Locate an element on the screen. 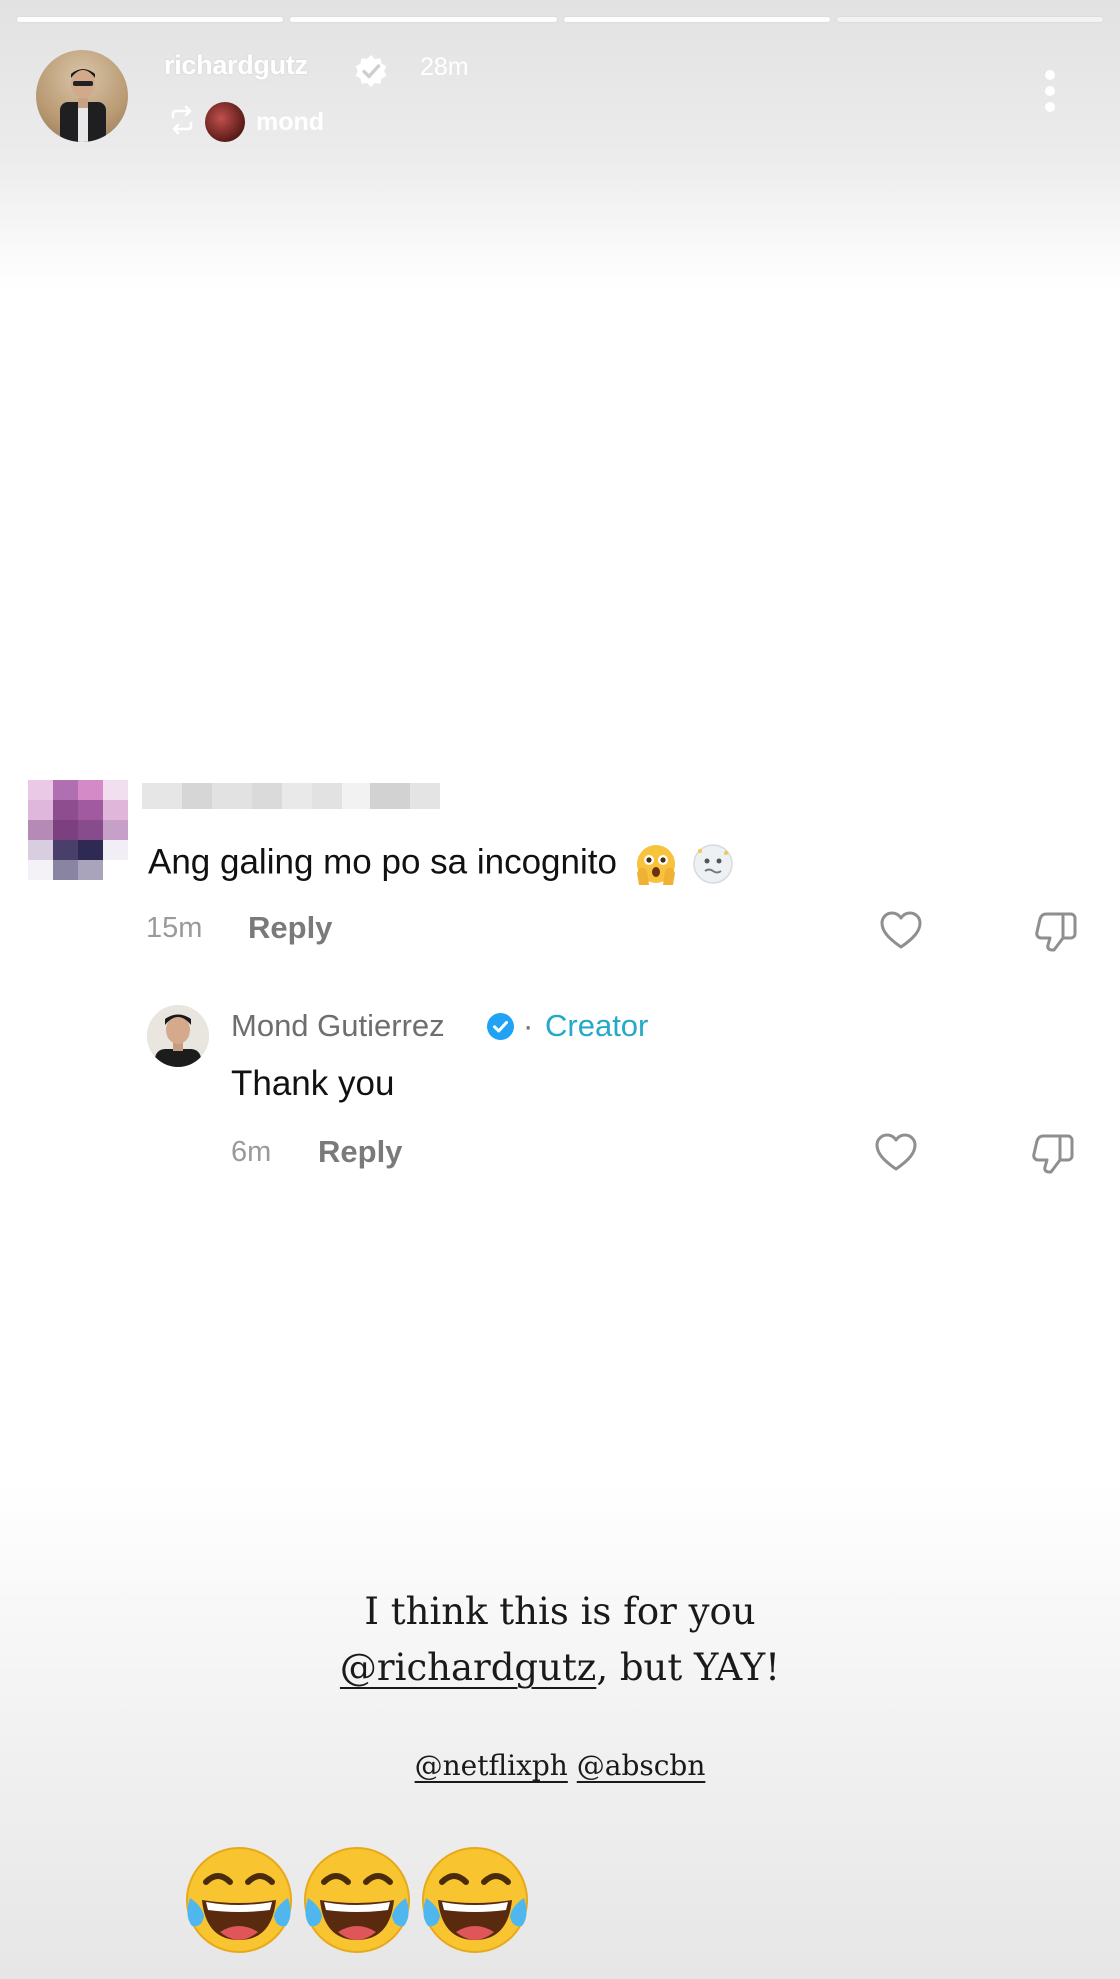 The image size is (1120, 1979). comment-reply-button: Reply is located at coordinates (290, 928).